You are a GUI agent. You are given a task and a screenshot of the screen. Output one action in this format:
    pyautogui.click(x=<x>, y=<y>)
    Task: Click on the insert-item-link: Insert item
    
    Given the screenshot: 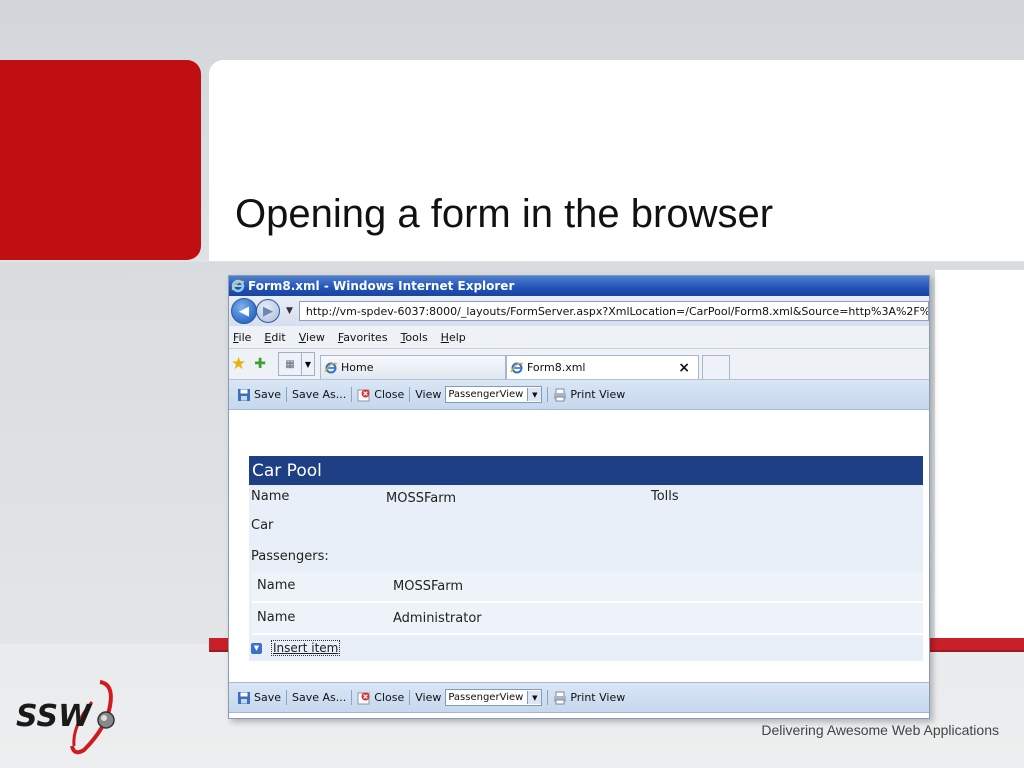 What is the action you would take?
    pyautogui.click(x=306, y=648)
    